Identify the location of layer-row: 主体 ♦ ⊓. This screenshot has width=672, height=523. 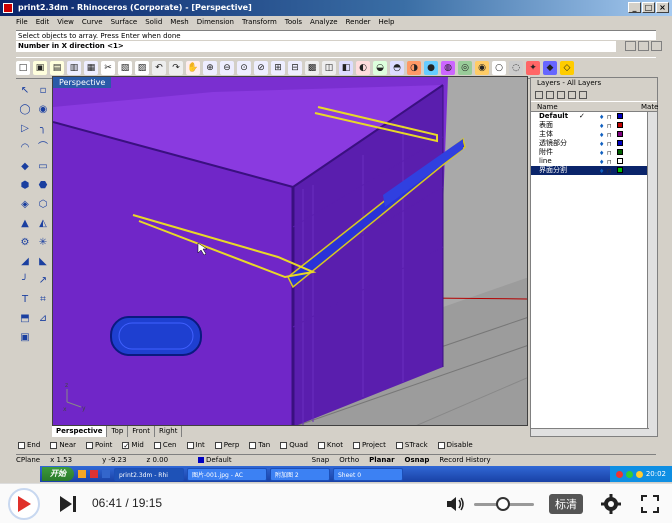
(594, 134).